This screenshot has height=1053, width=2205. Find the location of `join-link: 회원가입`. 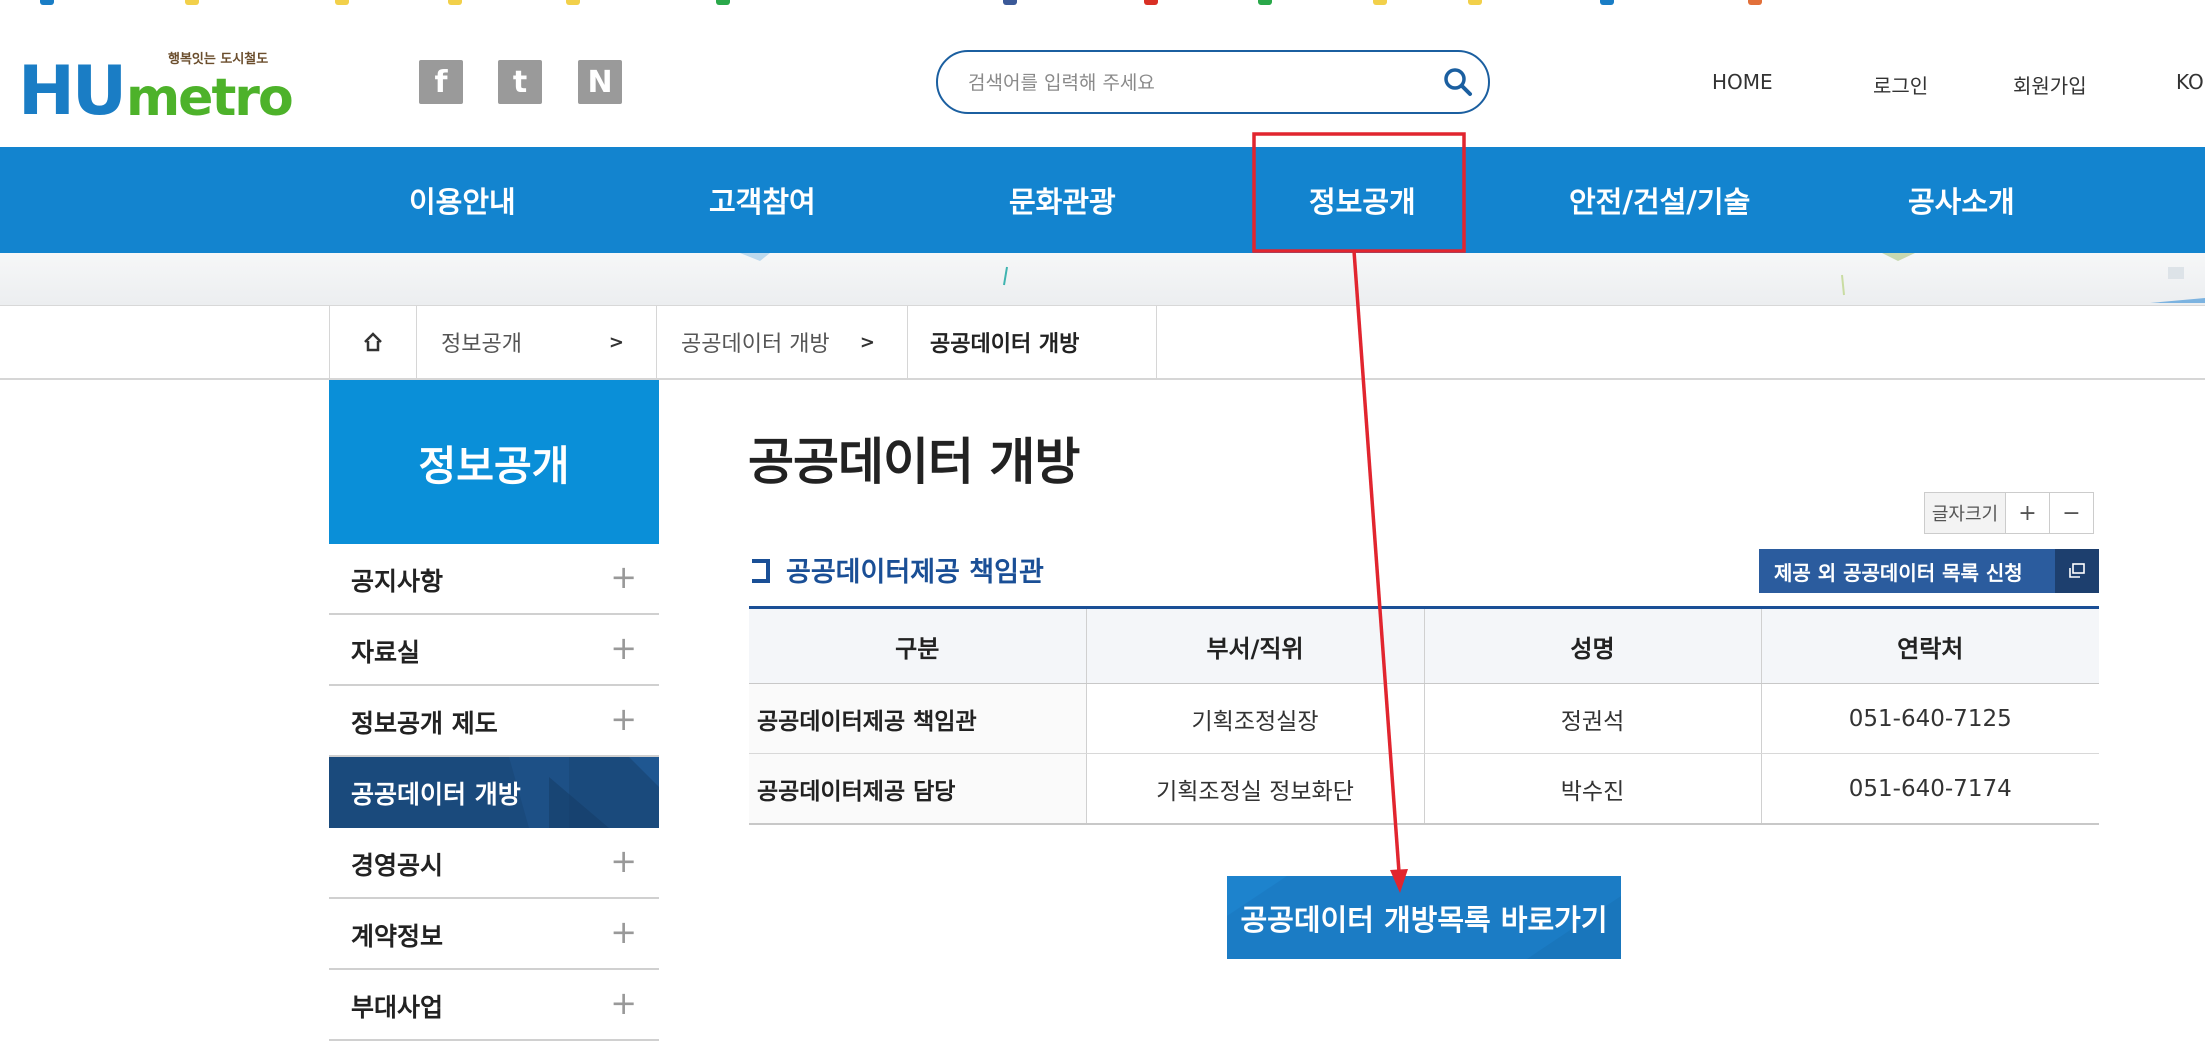

join-link: 회원가입 is located at coordinates (2050, 84).